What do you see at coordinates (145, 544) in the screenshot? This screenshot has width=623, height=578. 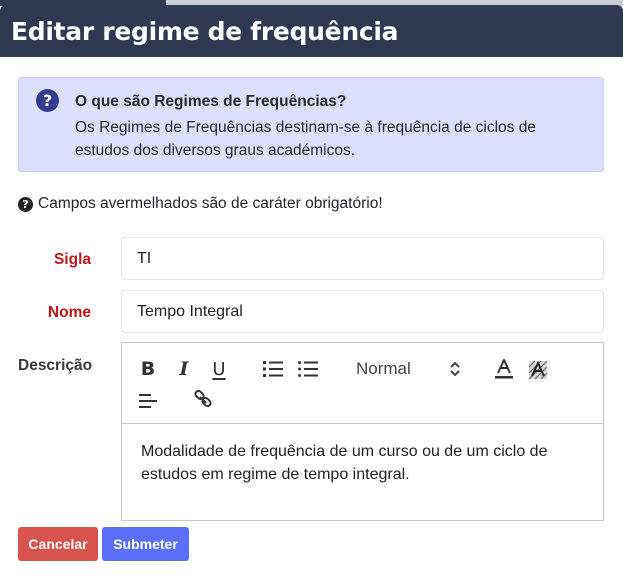 I see `submit-button: Submeter` at bounding box center [145, 544].